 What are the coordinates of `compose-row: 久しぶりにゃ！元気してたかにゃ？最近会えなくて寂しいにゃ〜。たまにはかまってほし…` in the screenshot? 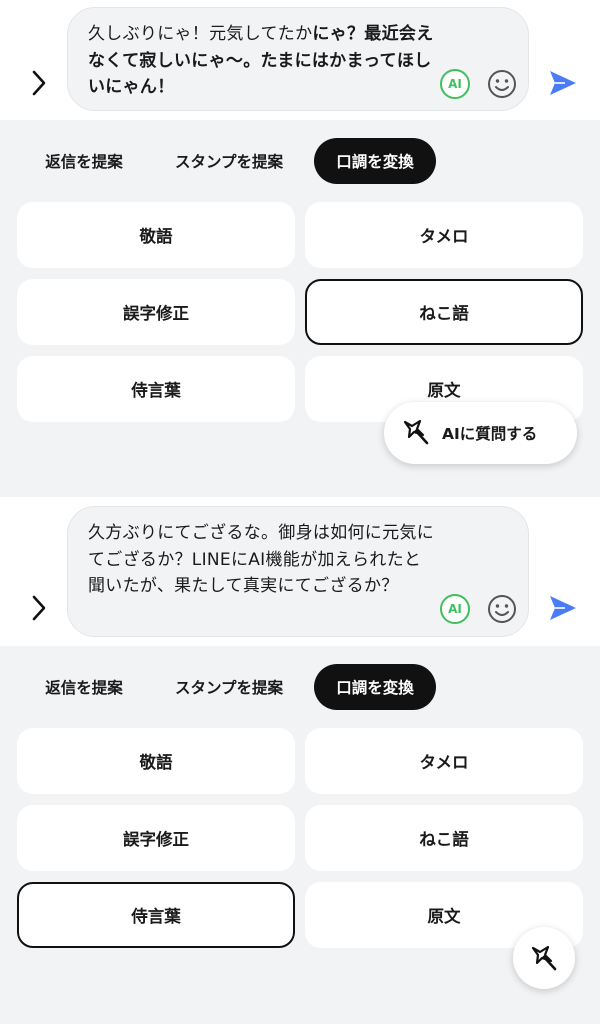 It's located at (300, 60).